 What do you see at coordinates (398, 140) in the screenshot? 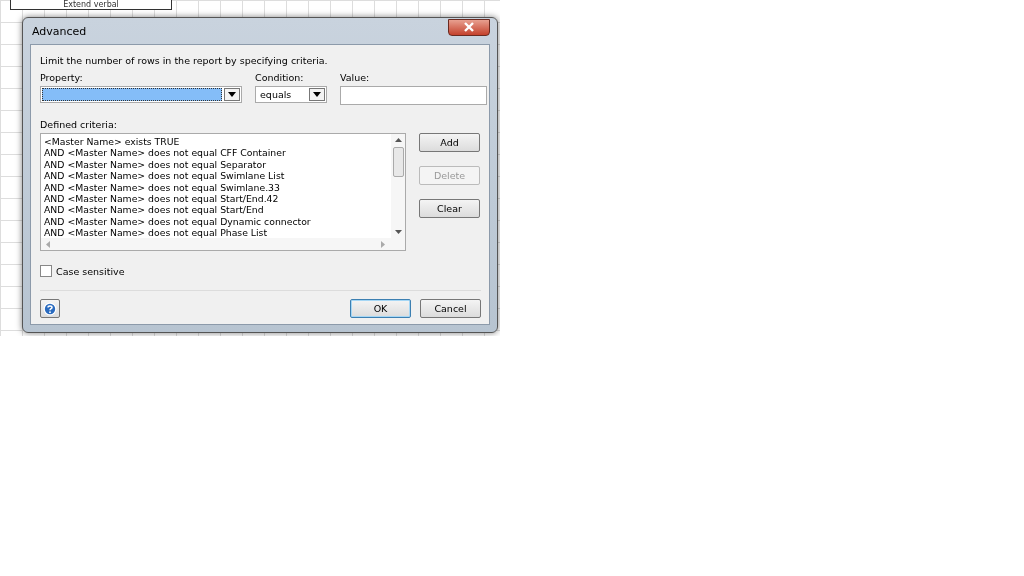
I see `scroll-up-icon` at bounding box center [398, 140].